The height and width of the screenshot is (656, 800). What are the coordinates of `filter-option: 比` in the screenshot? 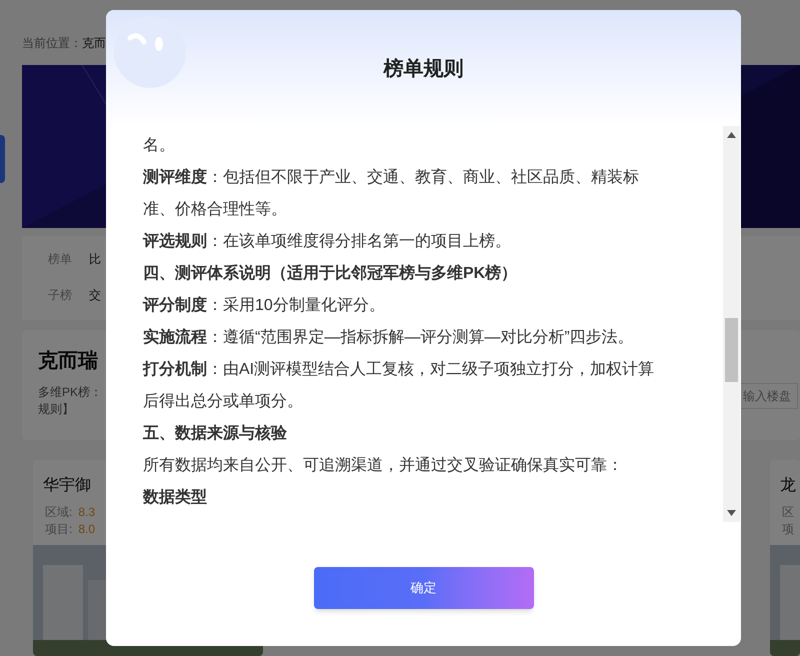 It's located at (95, 259).